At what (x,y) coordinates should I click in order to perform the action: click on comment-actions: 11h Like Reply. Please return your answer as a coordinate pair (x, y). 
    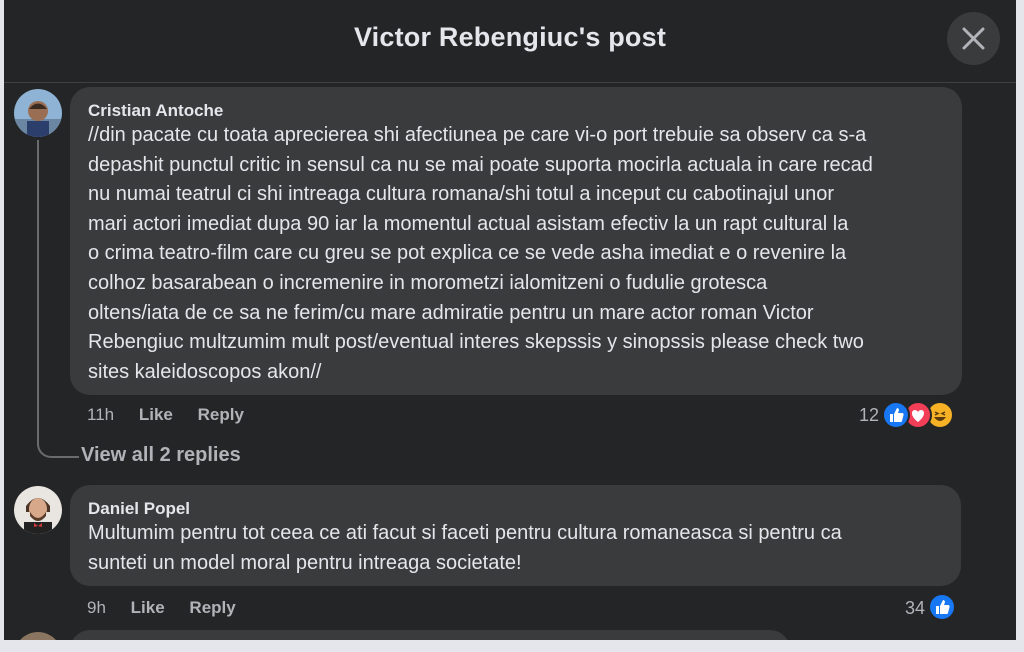
    Looking at the image, I should click on (165, 415).